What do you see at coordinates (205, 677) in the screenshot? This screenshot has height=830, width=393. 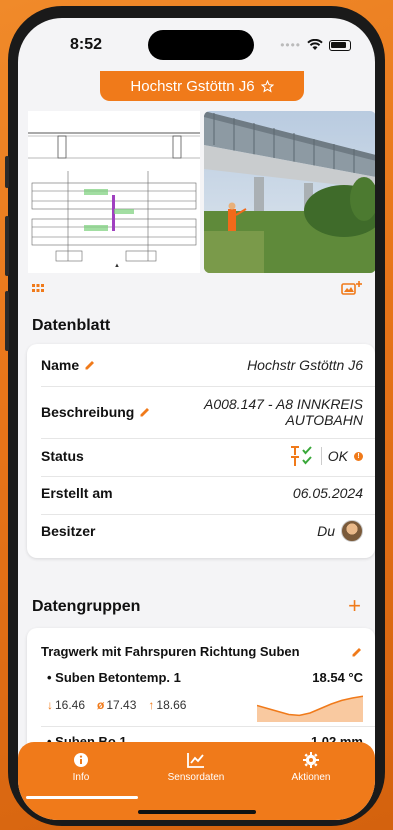 I see `sensor-row: • Suben Betontemp. 1 18.54 °C` at bounding box center [205, 677].